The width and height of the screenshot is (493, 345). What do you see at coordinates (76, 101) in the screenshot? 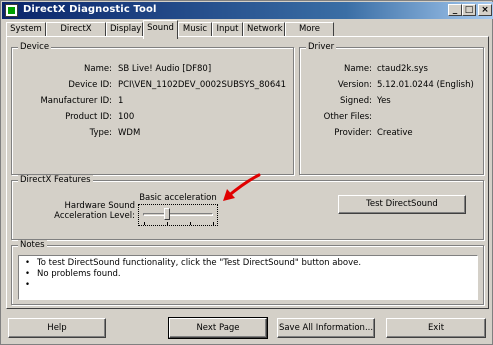
I see `manufacturer-id-label: Manufacturer ID:` at bounding box center [76, 101].